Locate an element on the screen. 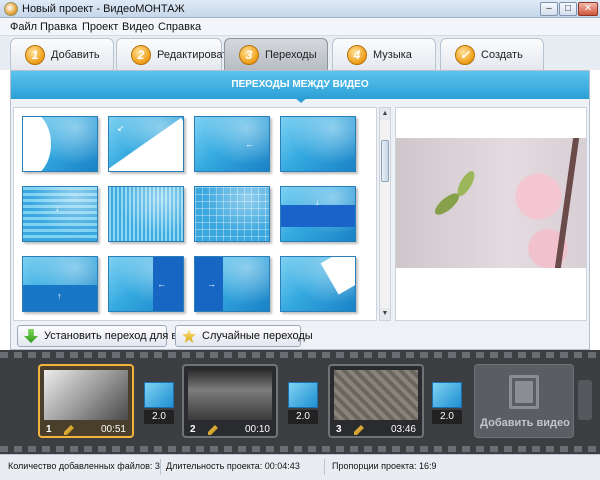 The image size is (600, 480). scroll-up-icon: ▲ is located at coordinates (385, 114).